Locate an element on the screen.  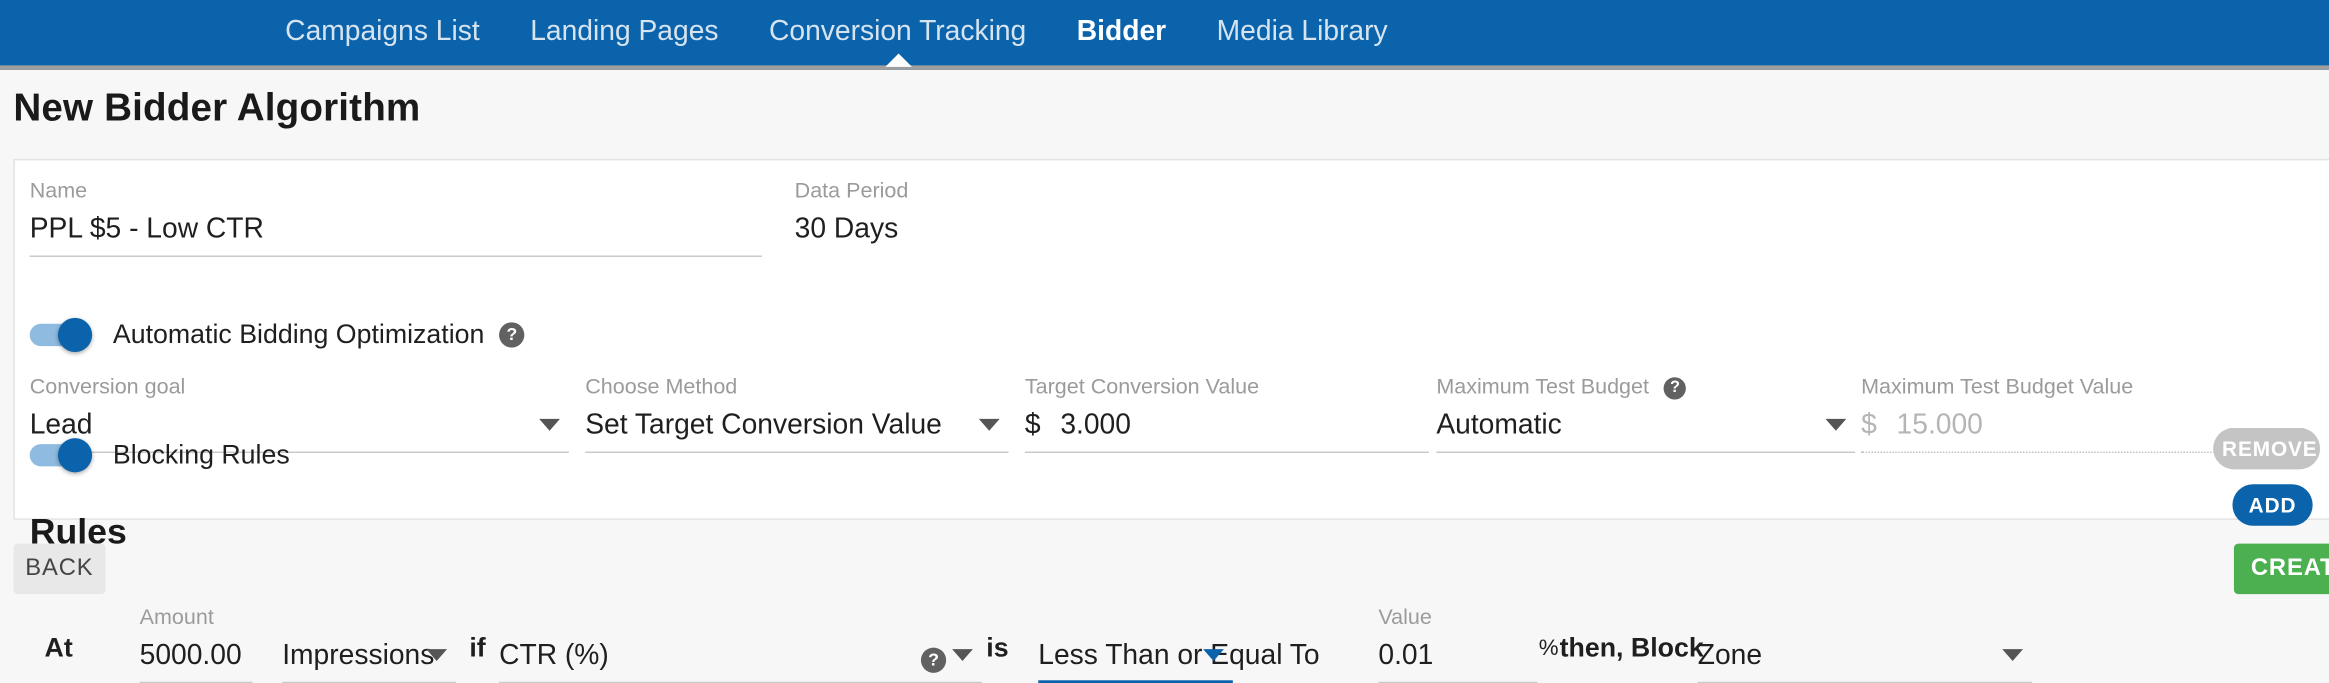
rule-word-at: At is located at coordinates (58, 647).